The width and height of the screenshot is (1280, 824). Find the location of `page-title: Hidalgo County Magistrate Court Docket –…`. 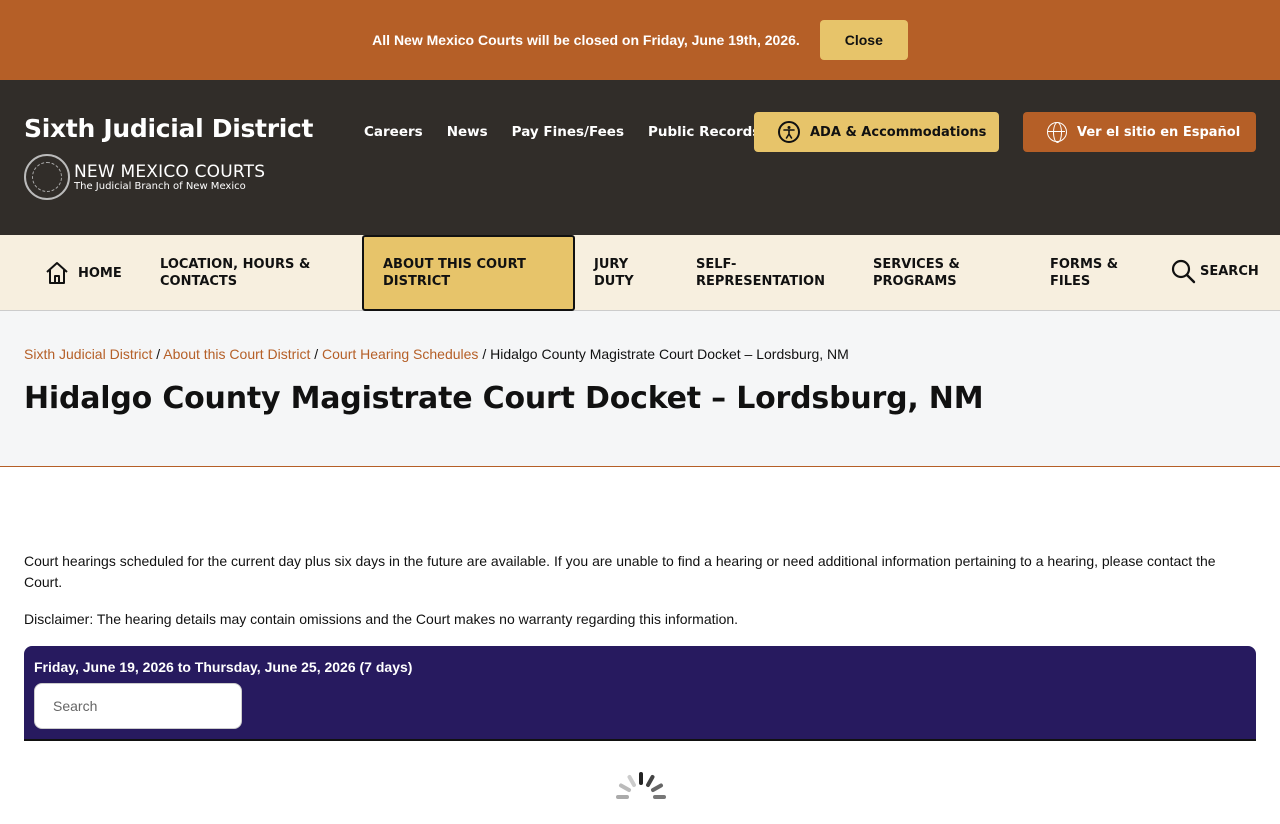

page-title: Hidalgo County Magistrate Court Docket –… is located at coordinates (504, 398).